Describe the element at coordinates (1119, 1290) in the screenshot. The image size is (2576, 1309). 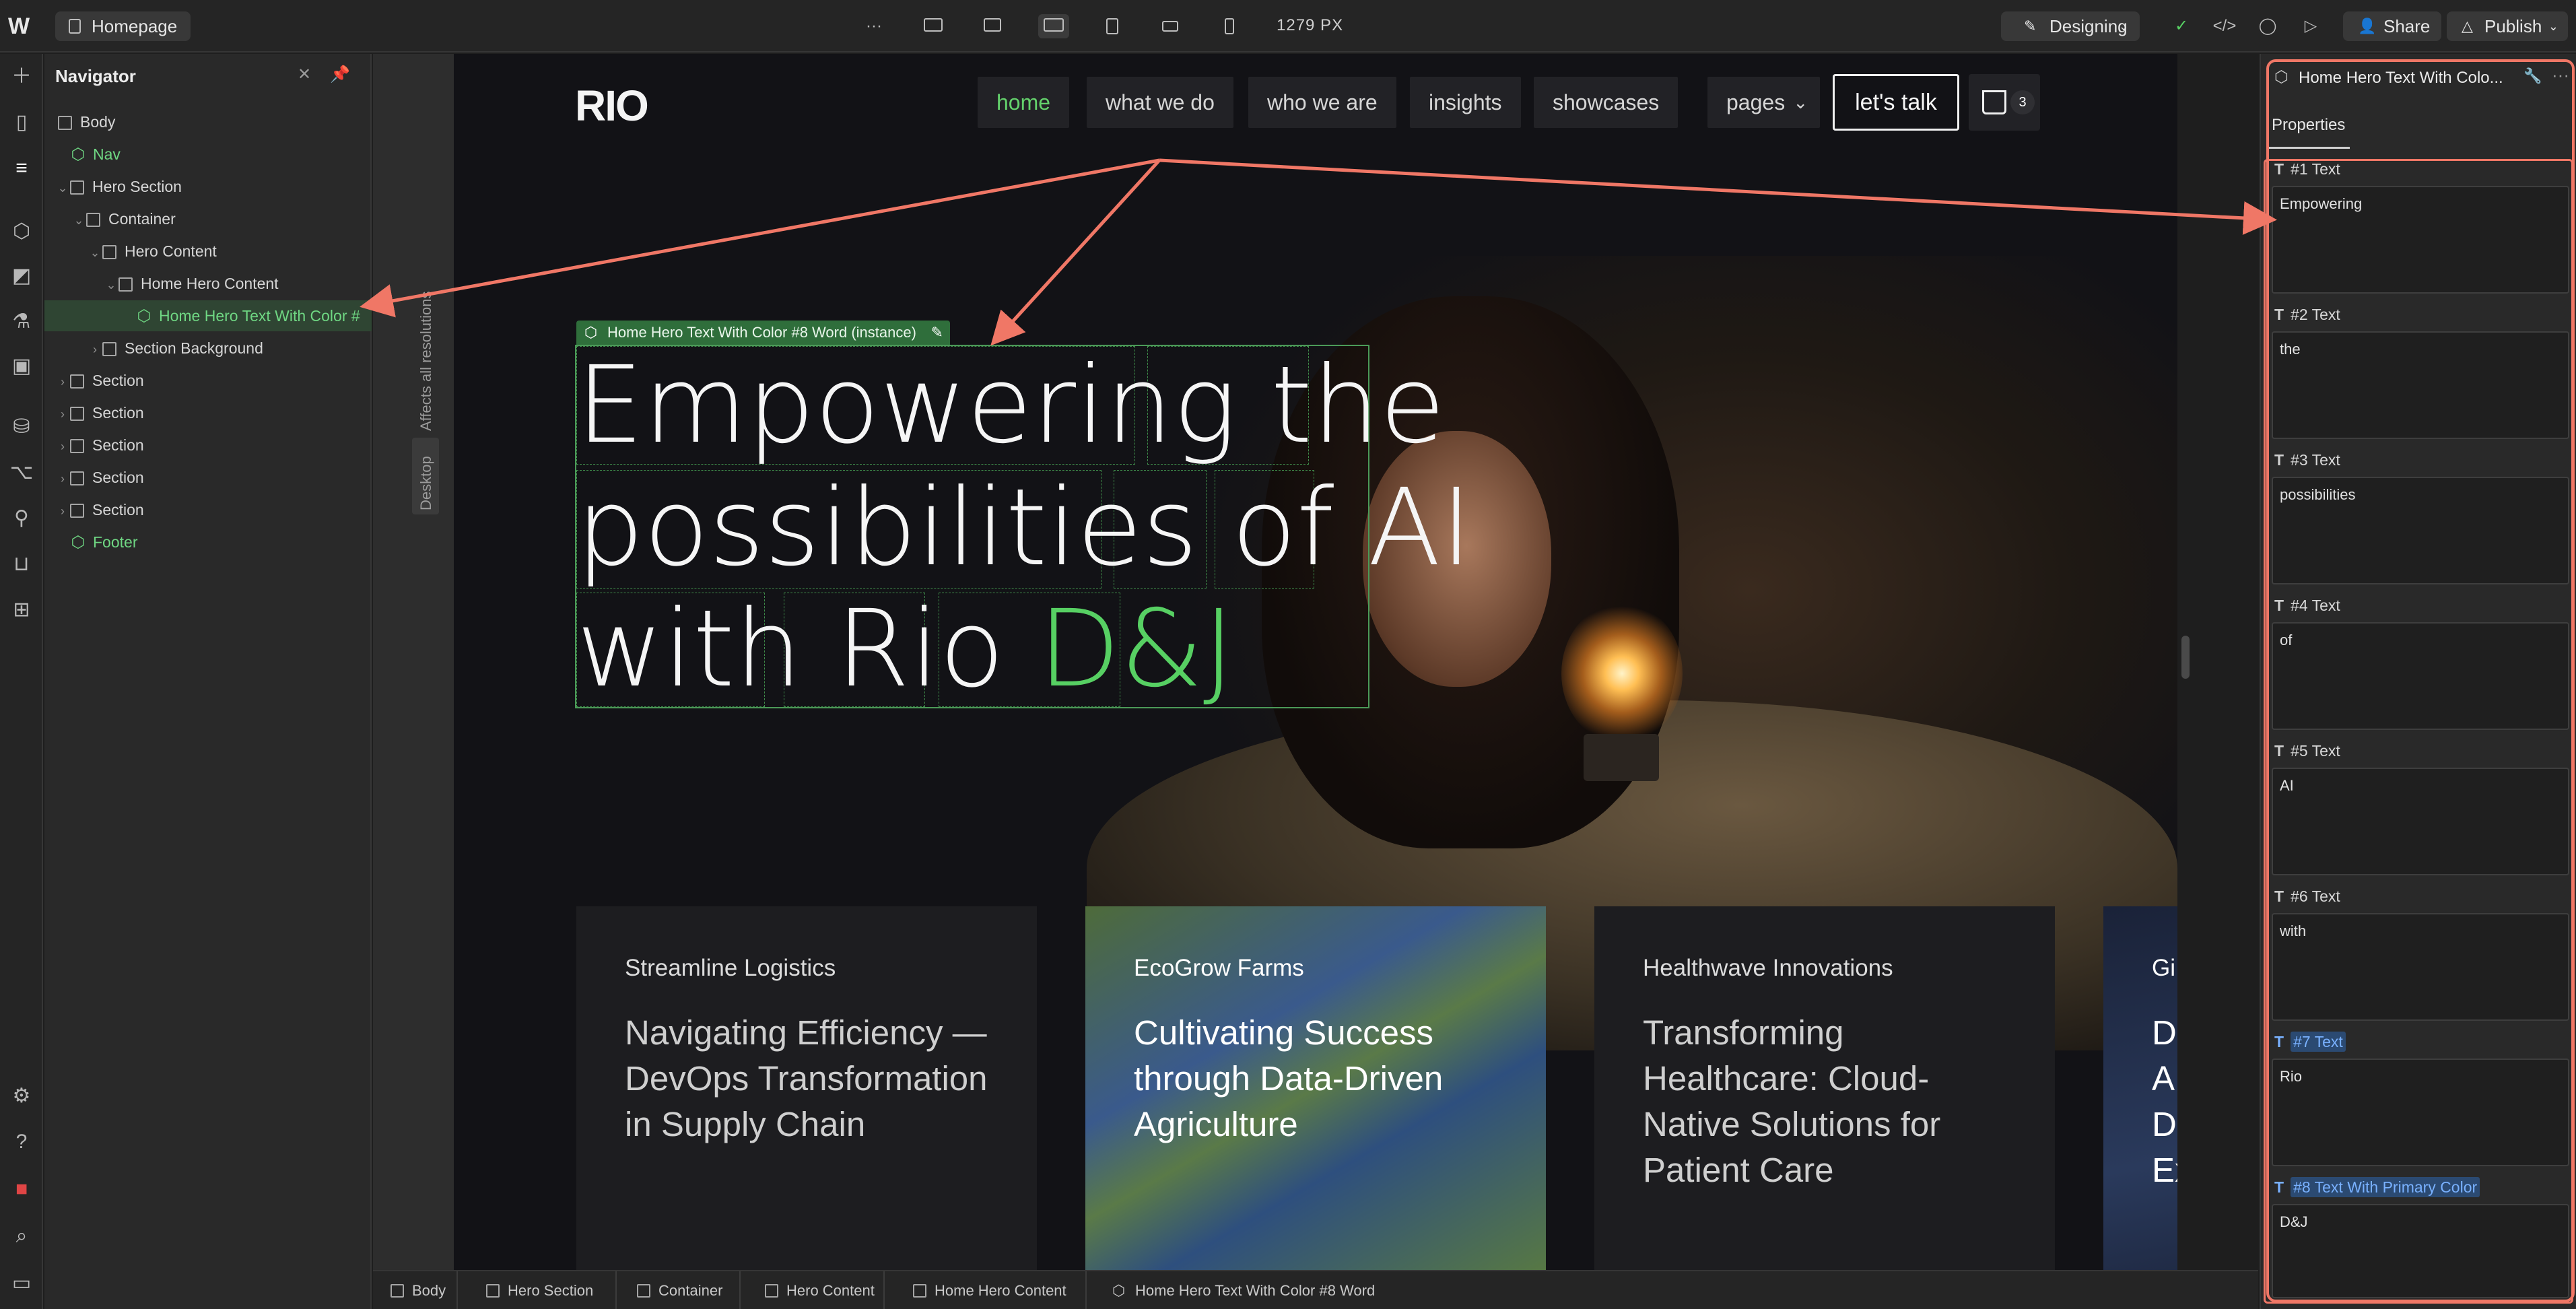
I see `component-icon: ⬡` at that location.